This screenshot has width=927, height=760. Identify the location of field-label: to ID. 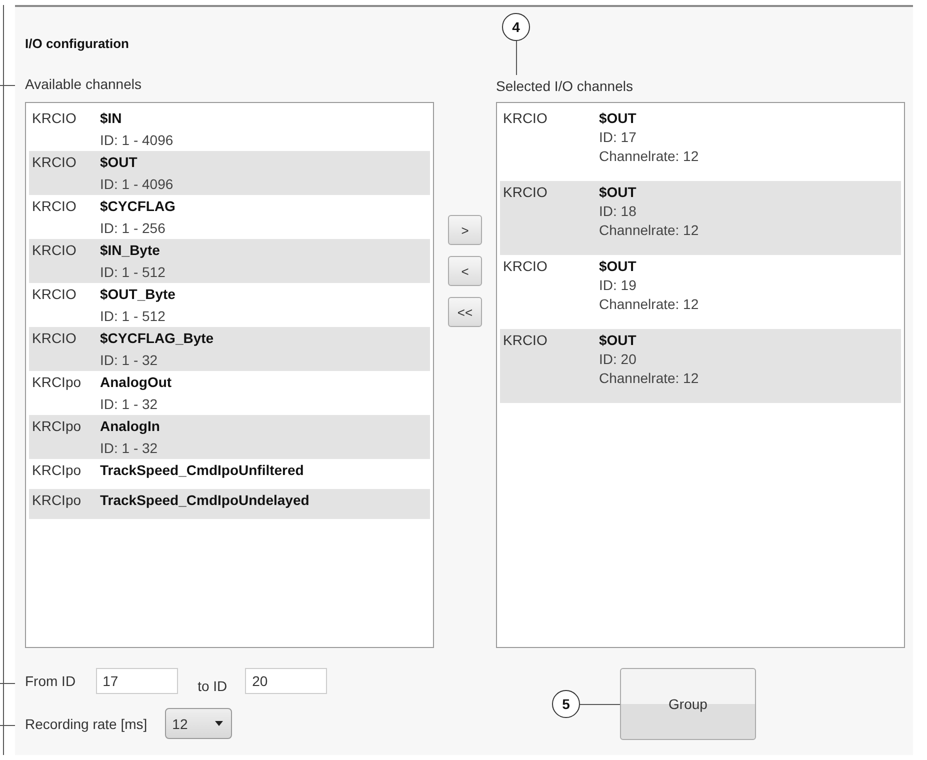
(213, 686).